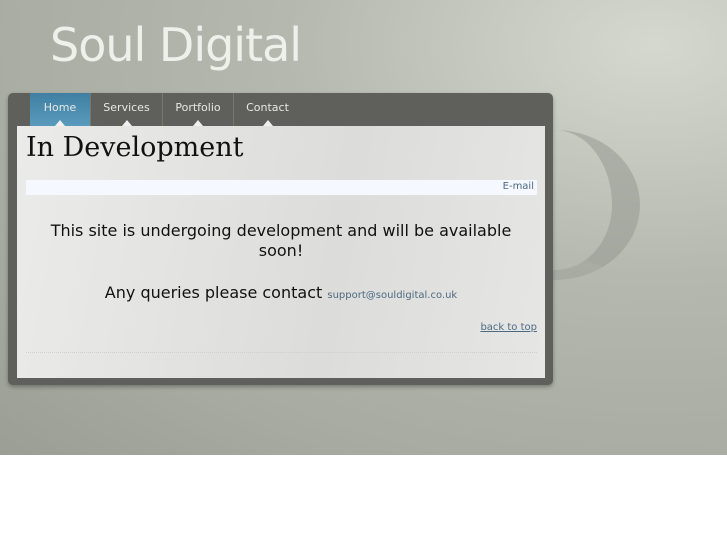 Image resolution: width=727 pixels, height=545 pixels. What do you see at coordinates (135, 147) in the screenshot?
I see `page-title: In Development` at bounding box center [135, 147].